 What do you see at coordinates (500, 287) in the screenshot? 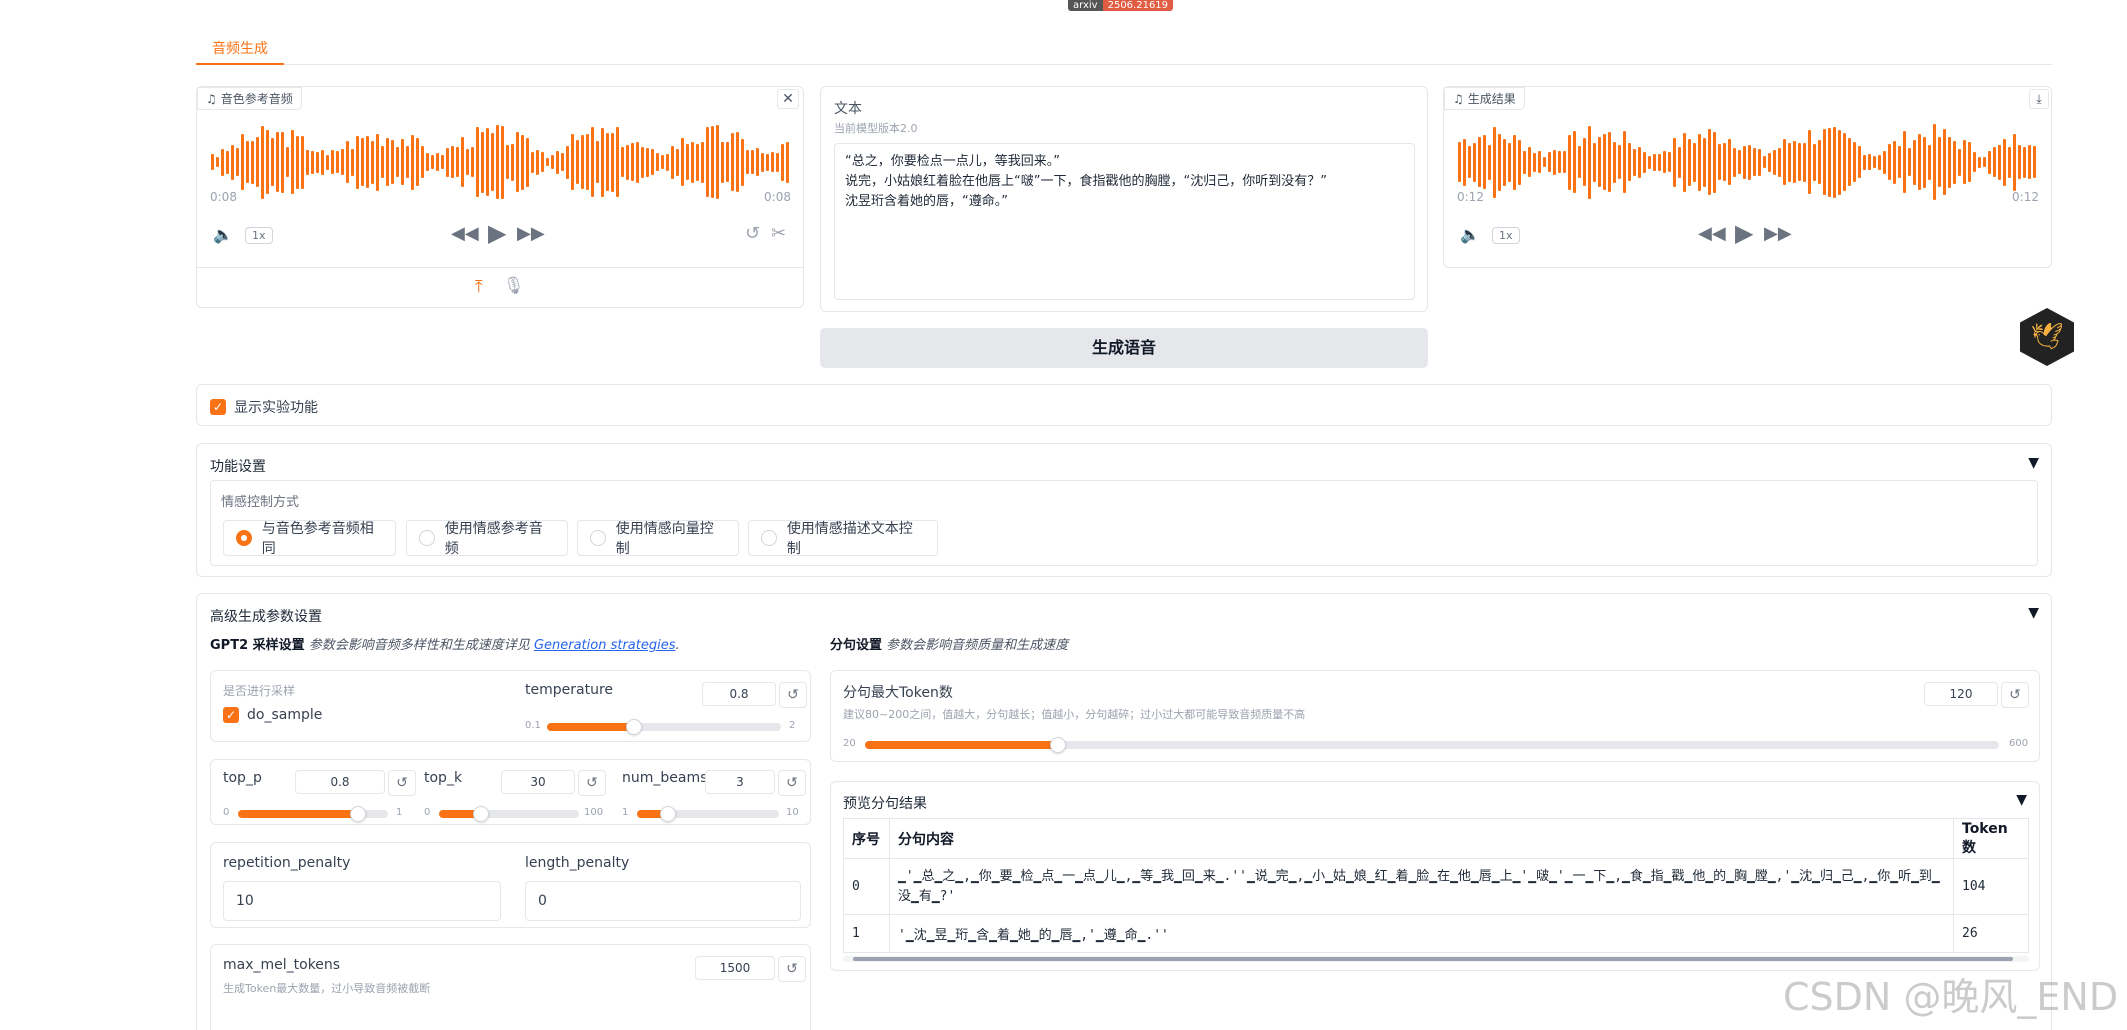
I see `audio-source-bar: ⤒ 🎙` at bounding box center [500, 287].